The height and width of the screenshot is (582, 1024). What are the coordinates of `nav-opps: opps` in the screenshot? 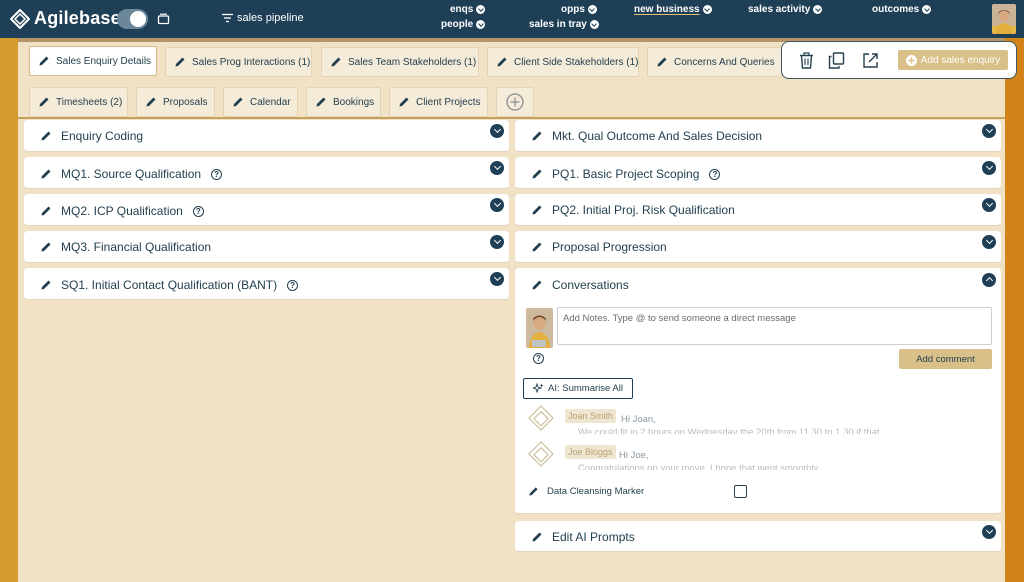 It's located at (579, 9).